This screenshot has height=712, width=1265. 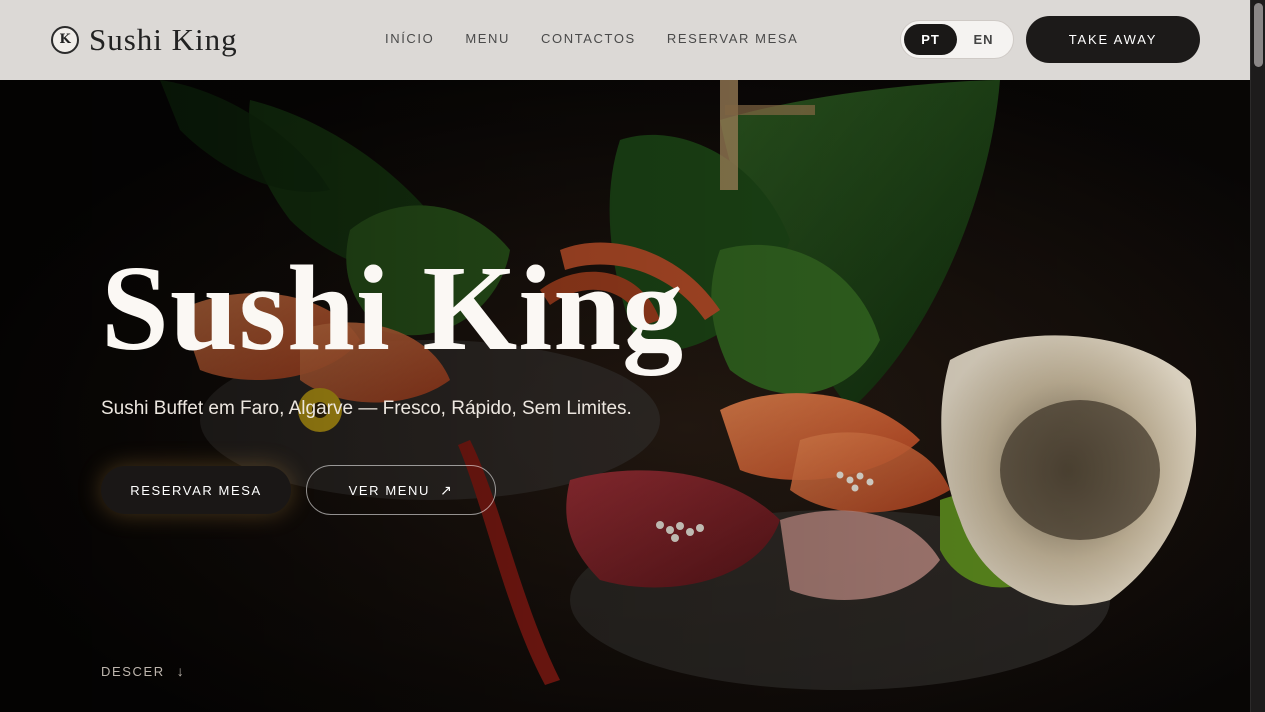 I want to click on nav-link-inicio: INÍCIO, so click(x=409, y=38).